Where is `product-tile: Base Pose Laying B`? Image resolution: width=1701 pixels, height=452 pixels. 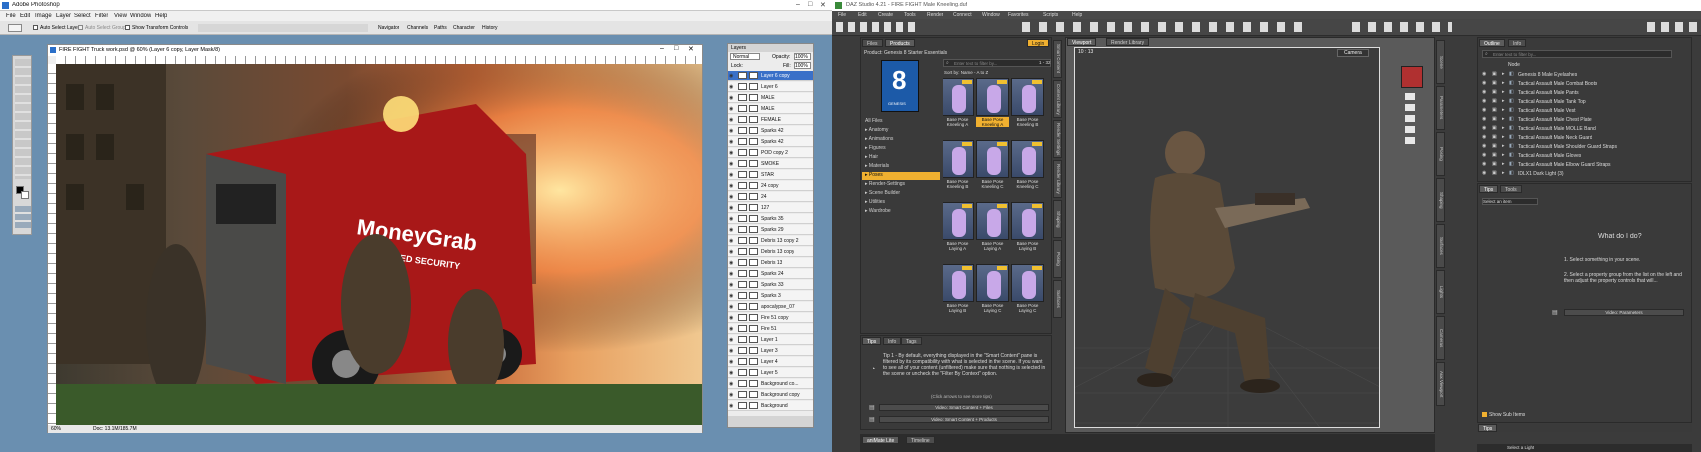 product-tile: Base Pose Laying B is located at coordinates (958, 289).